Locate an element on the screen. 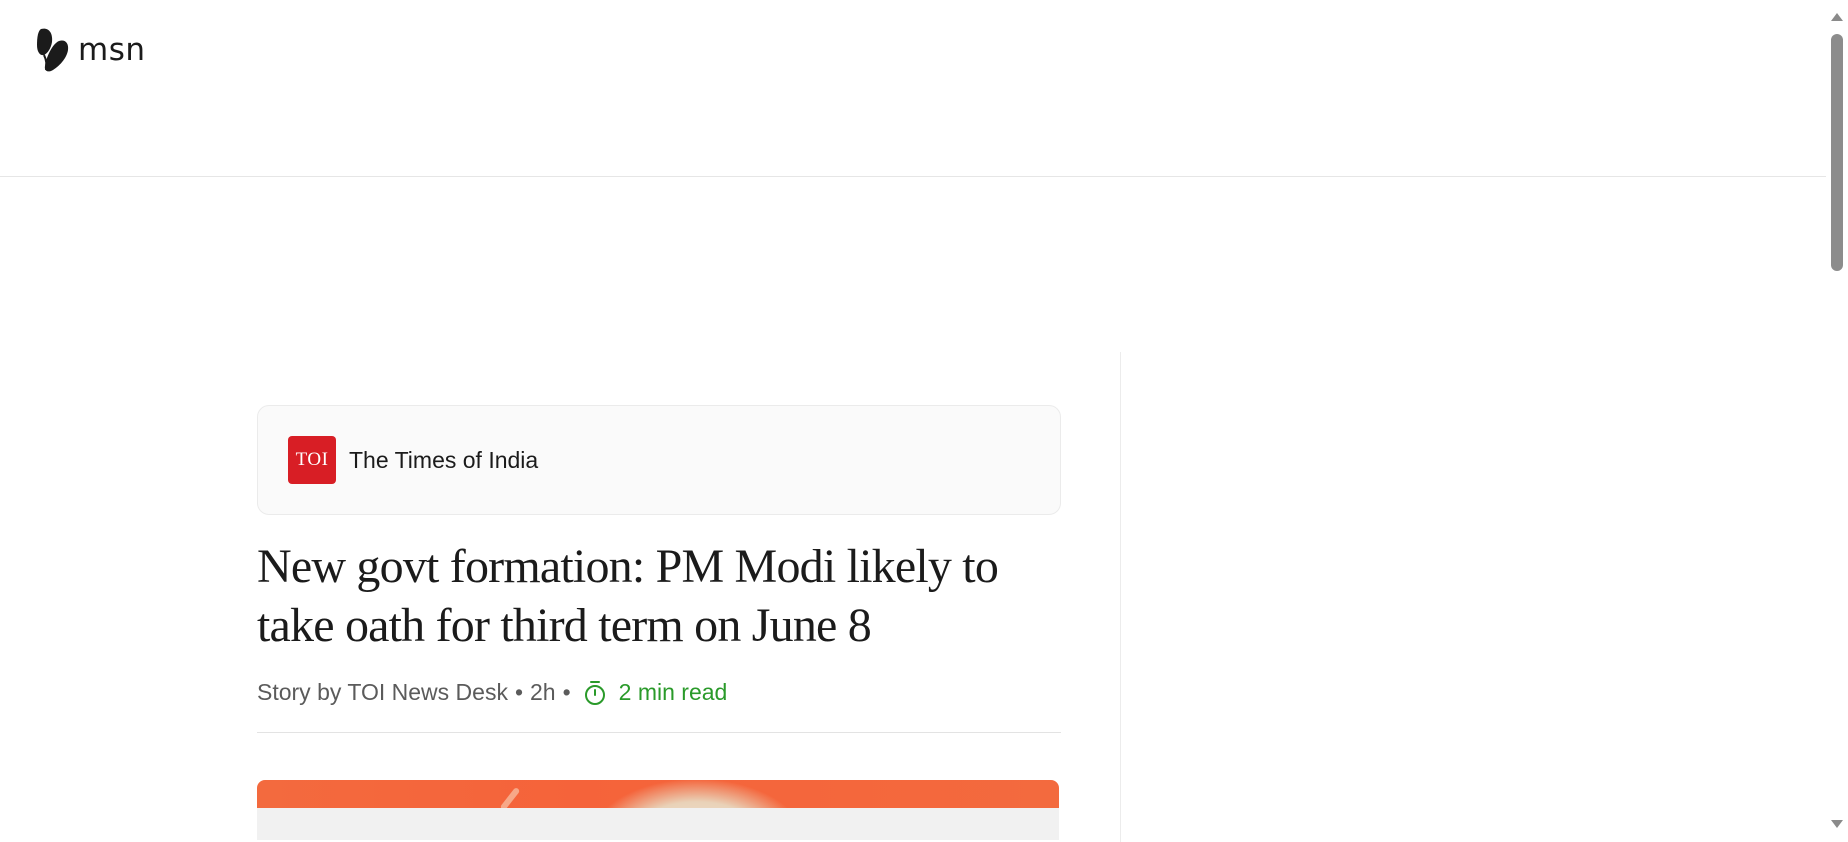  article-hero-image is located at coordinates (658, 810).